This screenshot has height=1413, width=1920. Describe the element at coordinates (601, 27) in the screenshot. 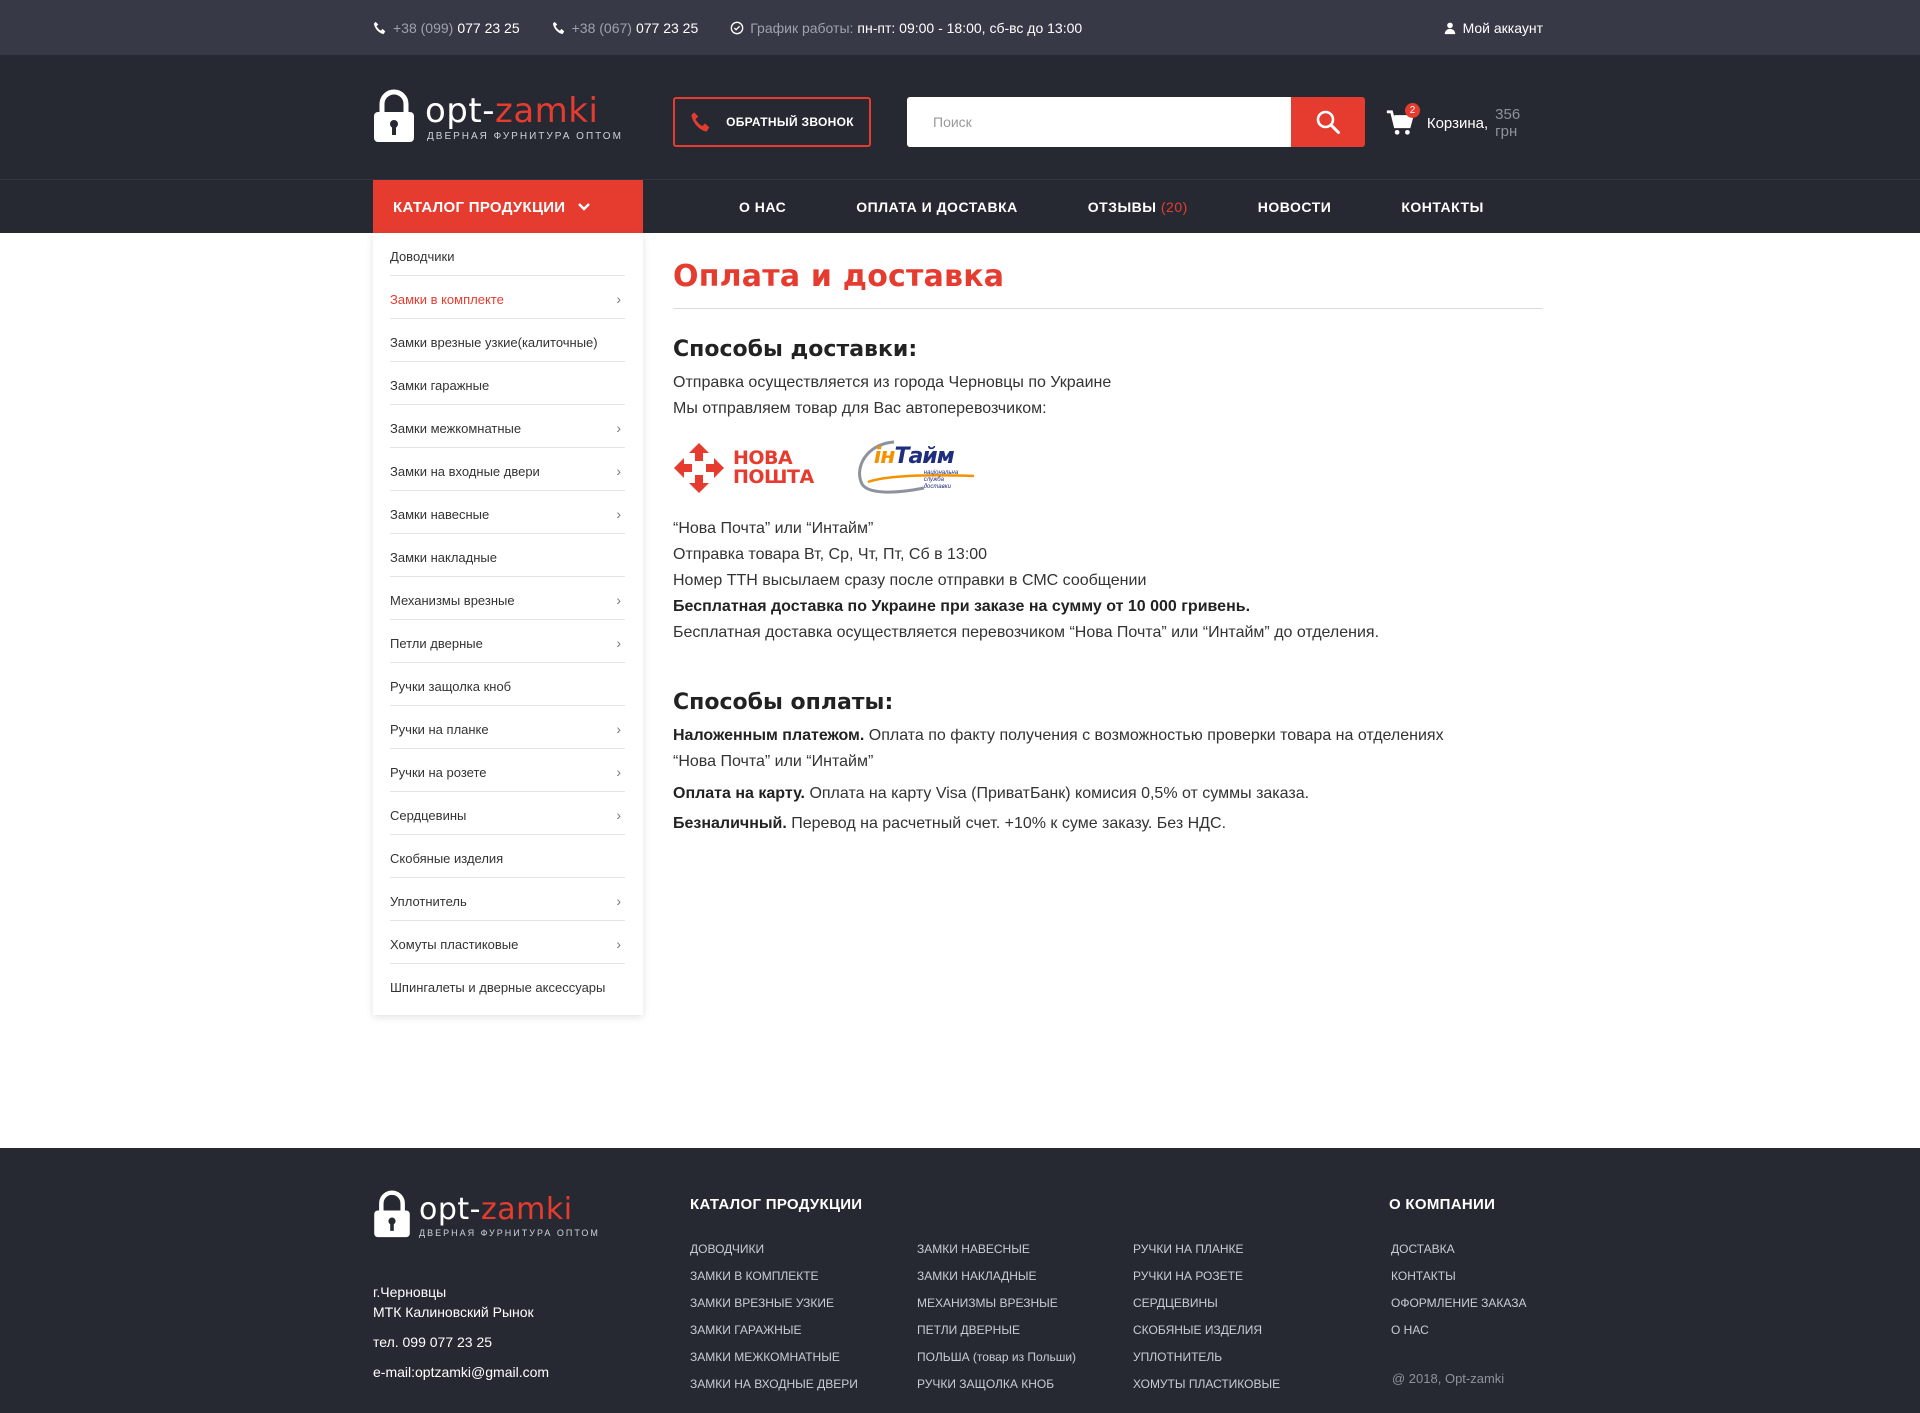

I see `phone-2-prefix: +38 (067)` at that location.